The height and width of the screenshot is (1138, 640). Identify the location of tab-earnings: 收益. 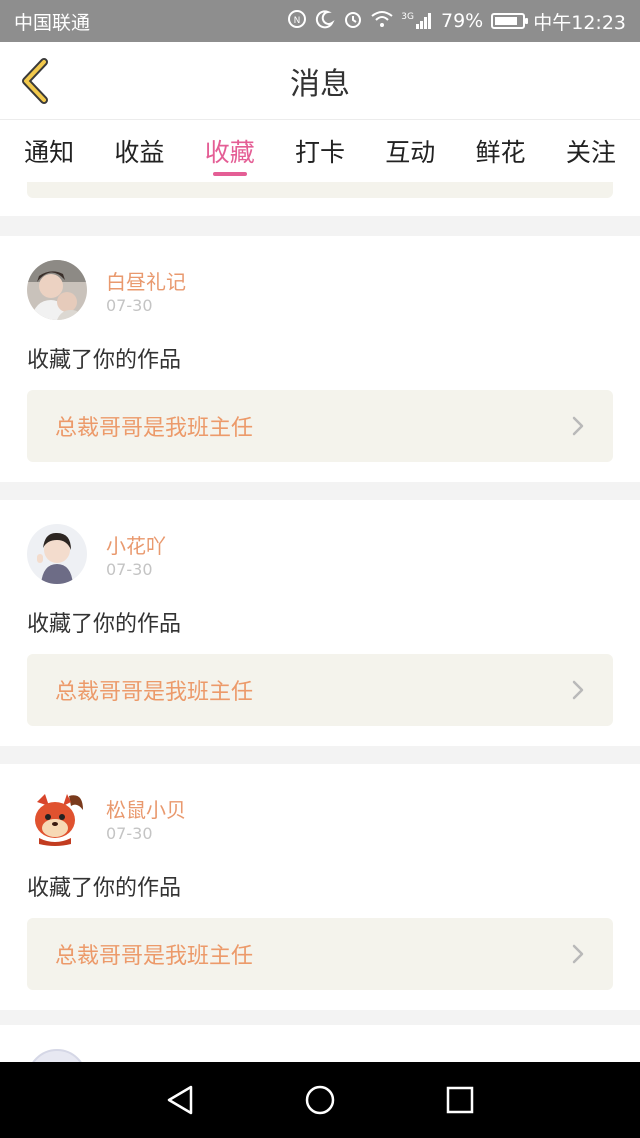
(139, 151).